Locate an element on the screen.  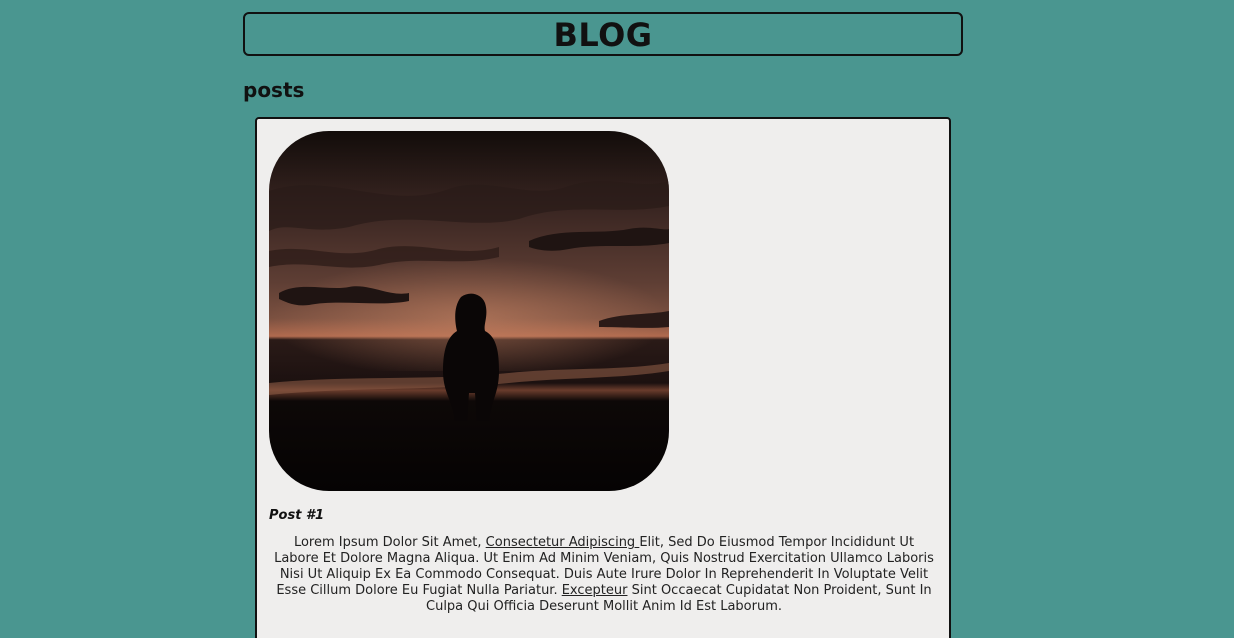
blog-header: BLOG is located at coordinates (603, 34).